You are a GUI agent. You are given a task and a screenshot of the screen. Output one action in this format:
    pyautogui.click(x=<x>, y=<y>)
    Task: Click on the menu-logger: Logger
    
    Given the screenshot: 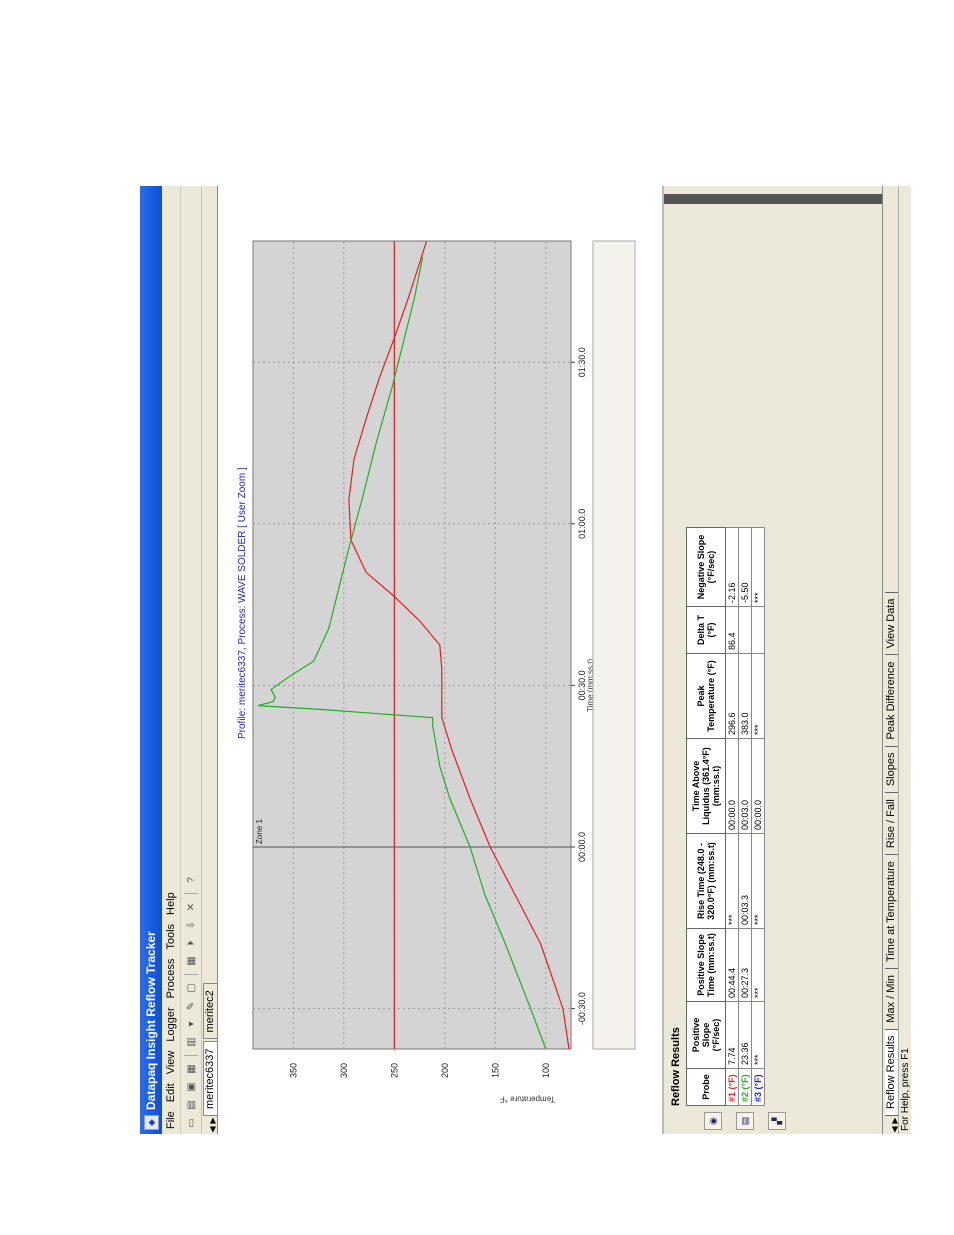 What is the action you would take?
    pyautogui.click(x=171, y=1024)
    